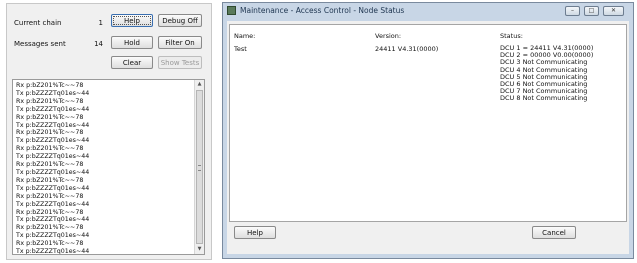 The image size is (637, 263). Describe the element at coordinates (245, 36) in the screenshot. I see `column-header-name: Name:` at that location.